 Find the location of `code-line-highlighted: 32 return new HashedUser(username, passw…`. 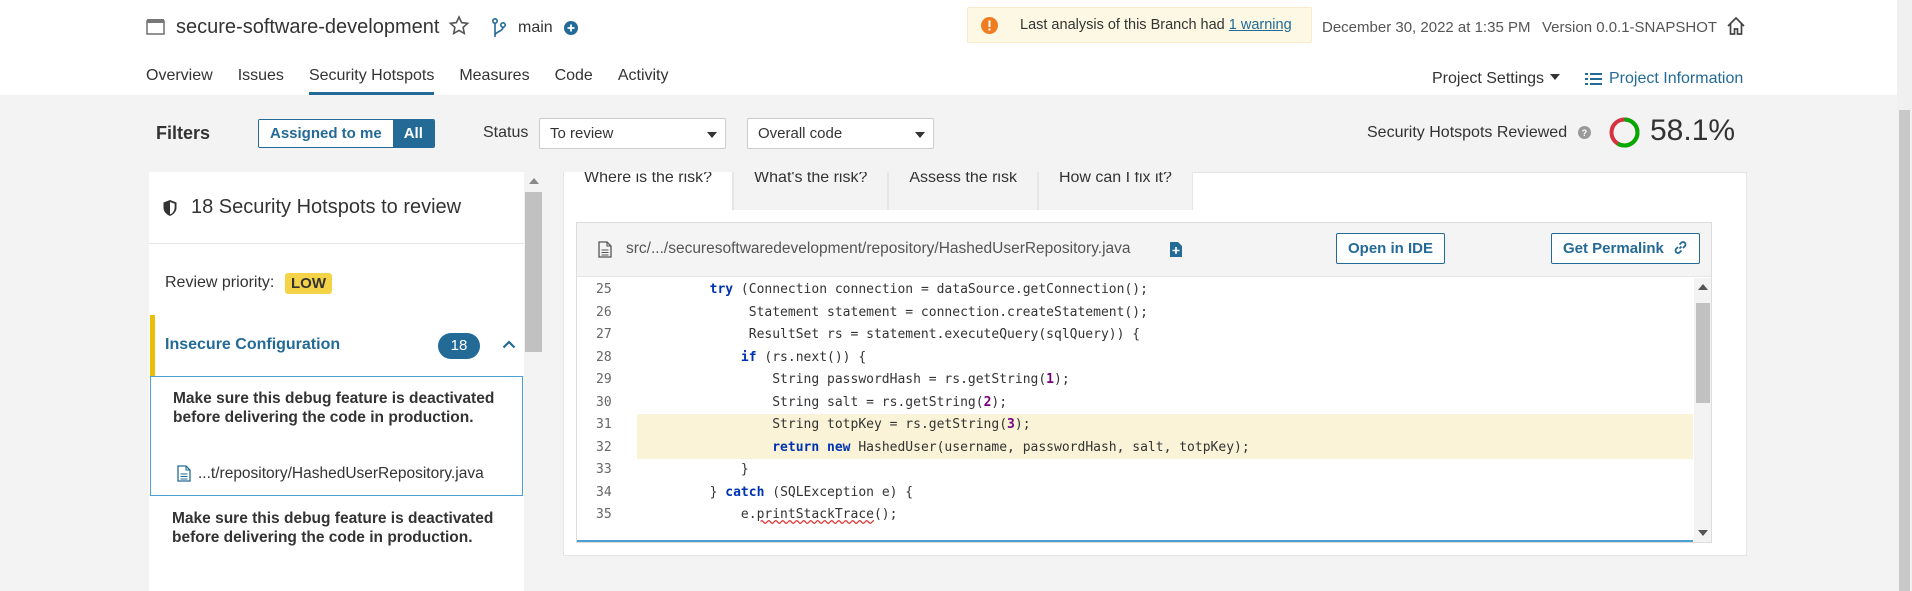

code-line-highlighted: 32 return new HashedUser(username, passw… is located at coordinates (1135, 447).